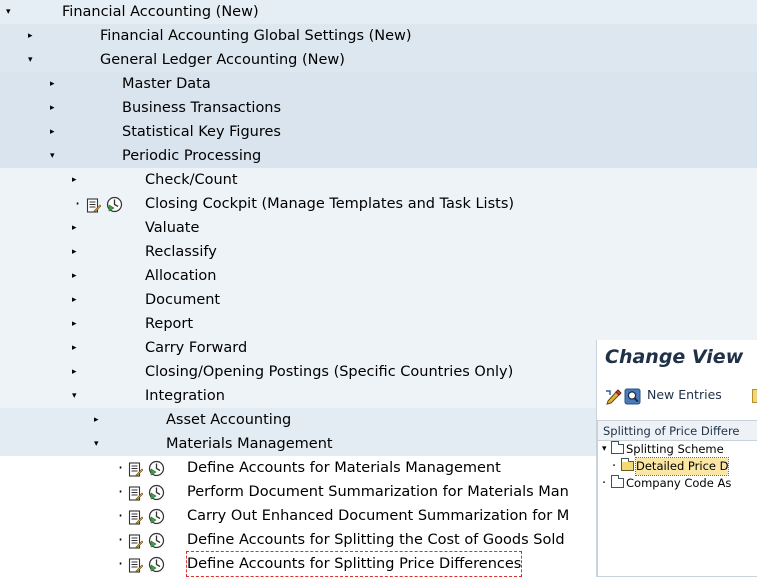  I want to click on tree-node-label: Integration, so click(185, 396).